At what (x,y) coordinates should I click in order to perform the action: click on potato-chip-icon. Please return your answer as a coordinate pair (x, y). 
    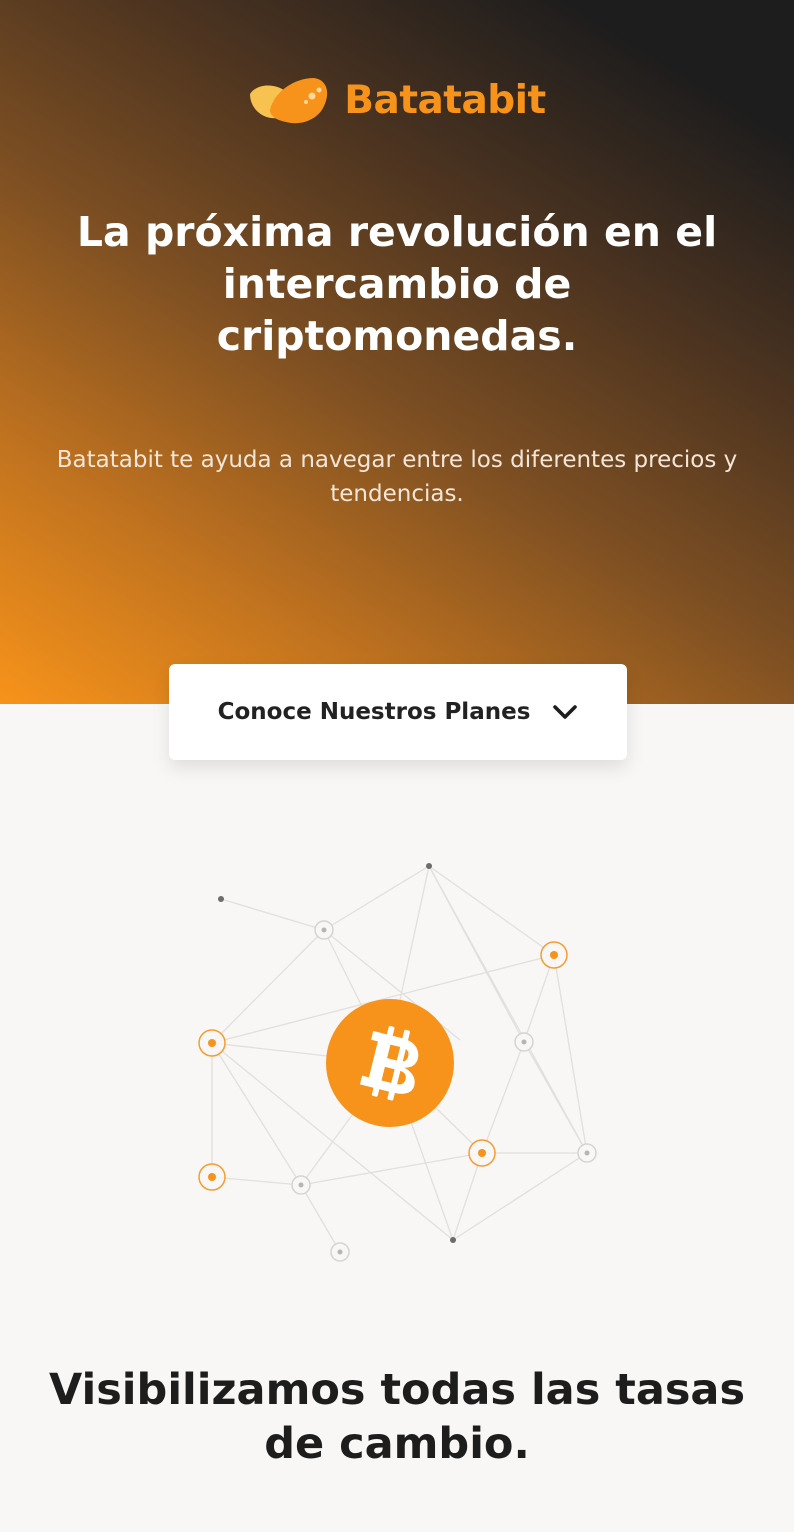
    Looking at the image, I should click on (289, 101).